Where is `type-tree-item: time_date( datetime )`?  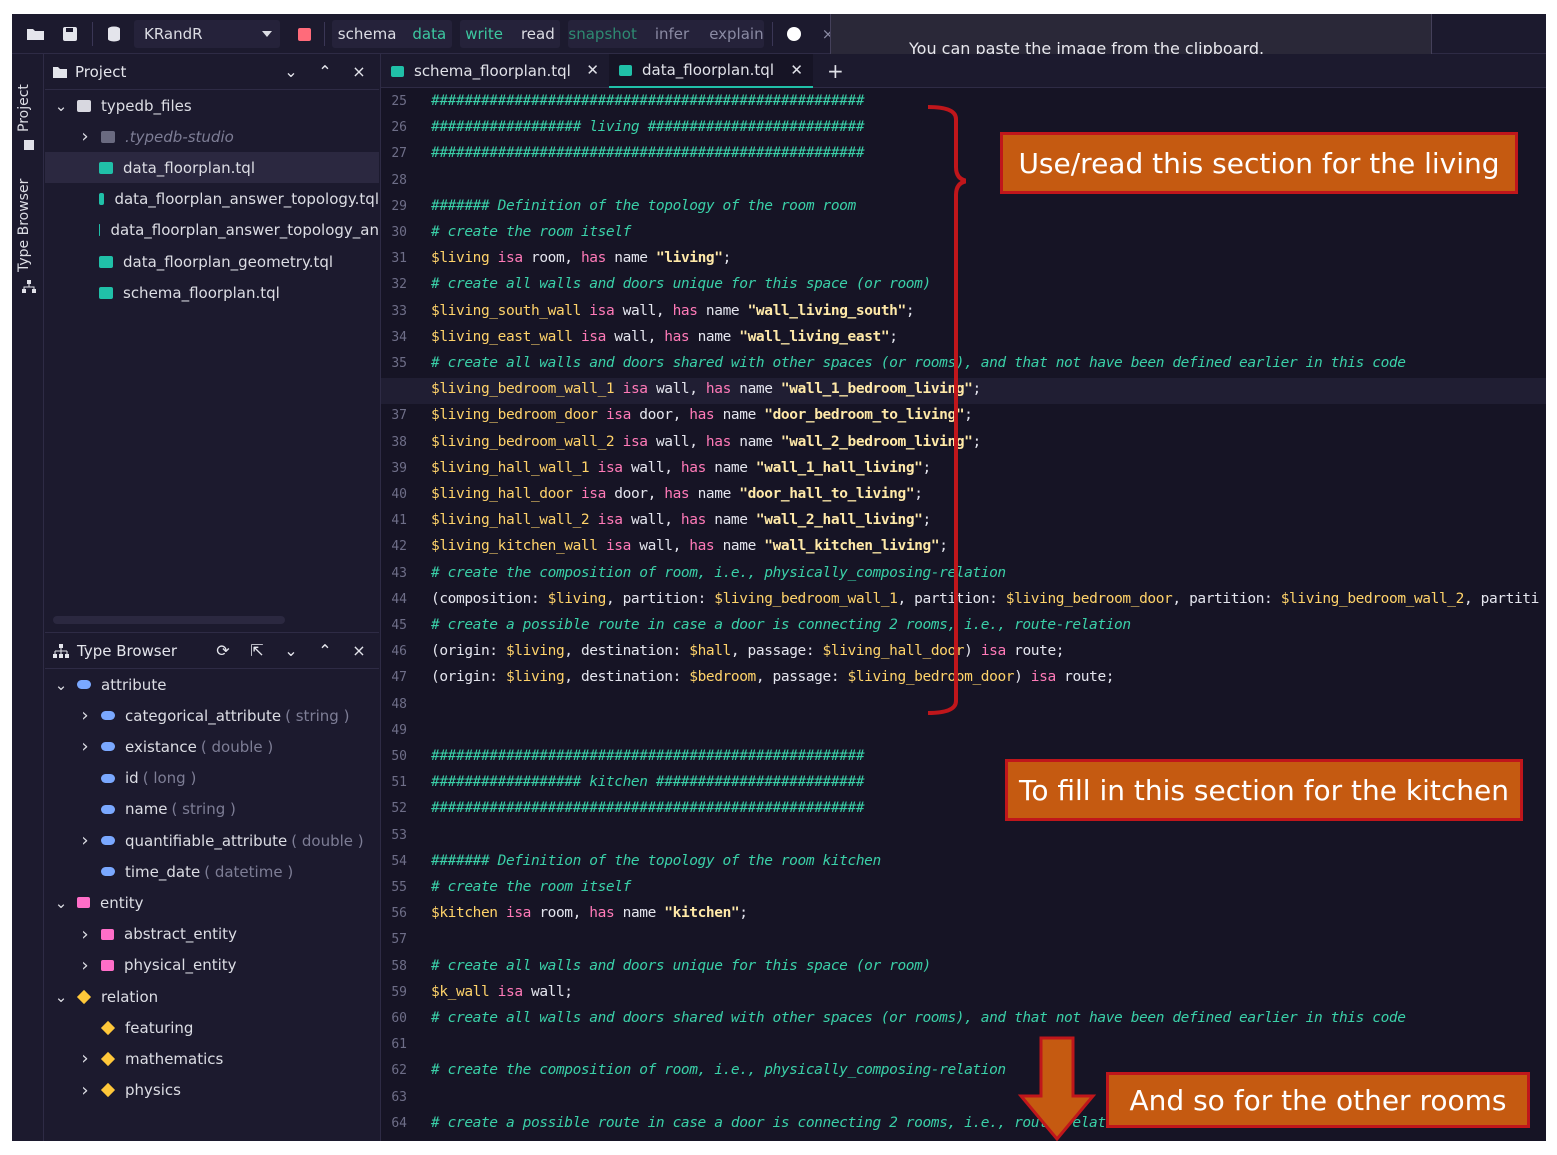
type-tree-item: time_date( datetime ) is located at coordinates (212, 871).